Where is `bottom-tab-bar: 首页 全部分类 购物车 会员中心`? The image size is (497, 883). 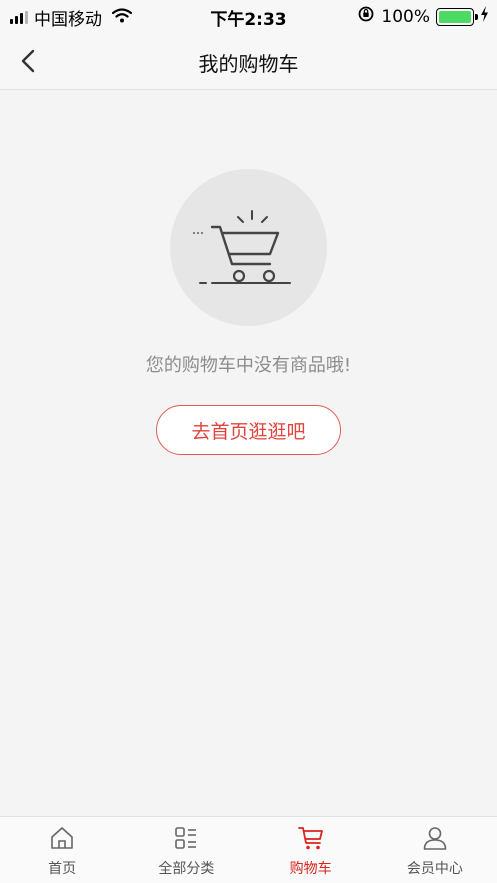
bottom-tab-bar: 首页 全部分类 购物车 会员中心 is located at coordinates (248, 849).